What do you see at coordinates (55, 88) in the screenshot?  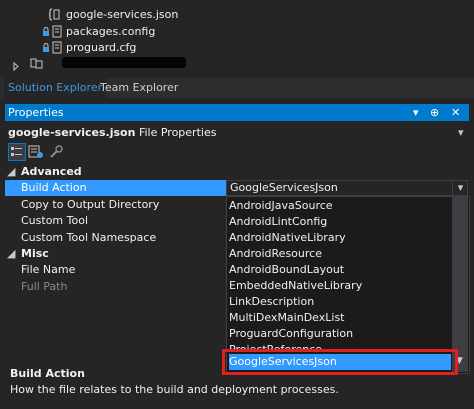 I see `tab-solution-explorer: Solution Explorer` at bounding box center [55, 88].